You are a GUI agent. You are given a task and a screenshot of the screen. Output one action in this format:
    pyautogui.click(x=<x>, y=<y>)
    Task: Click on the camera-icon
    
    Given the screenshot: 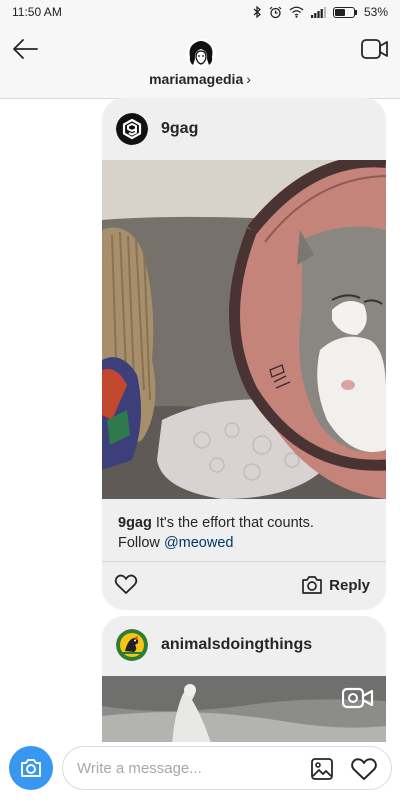 What is the action you would take?
    pyautogui.click(x=31, y=768)
    